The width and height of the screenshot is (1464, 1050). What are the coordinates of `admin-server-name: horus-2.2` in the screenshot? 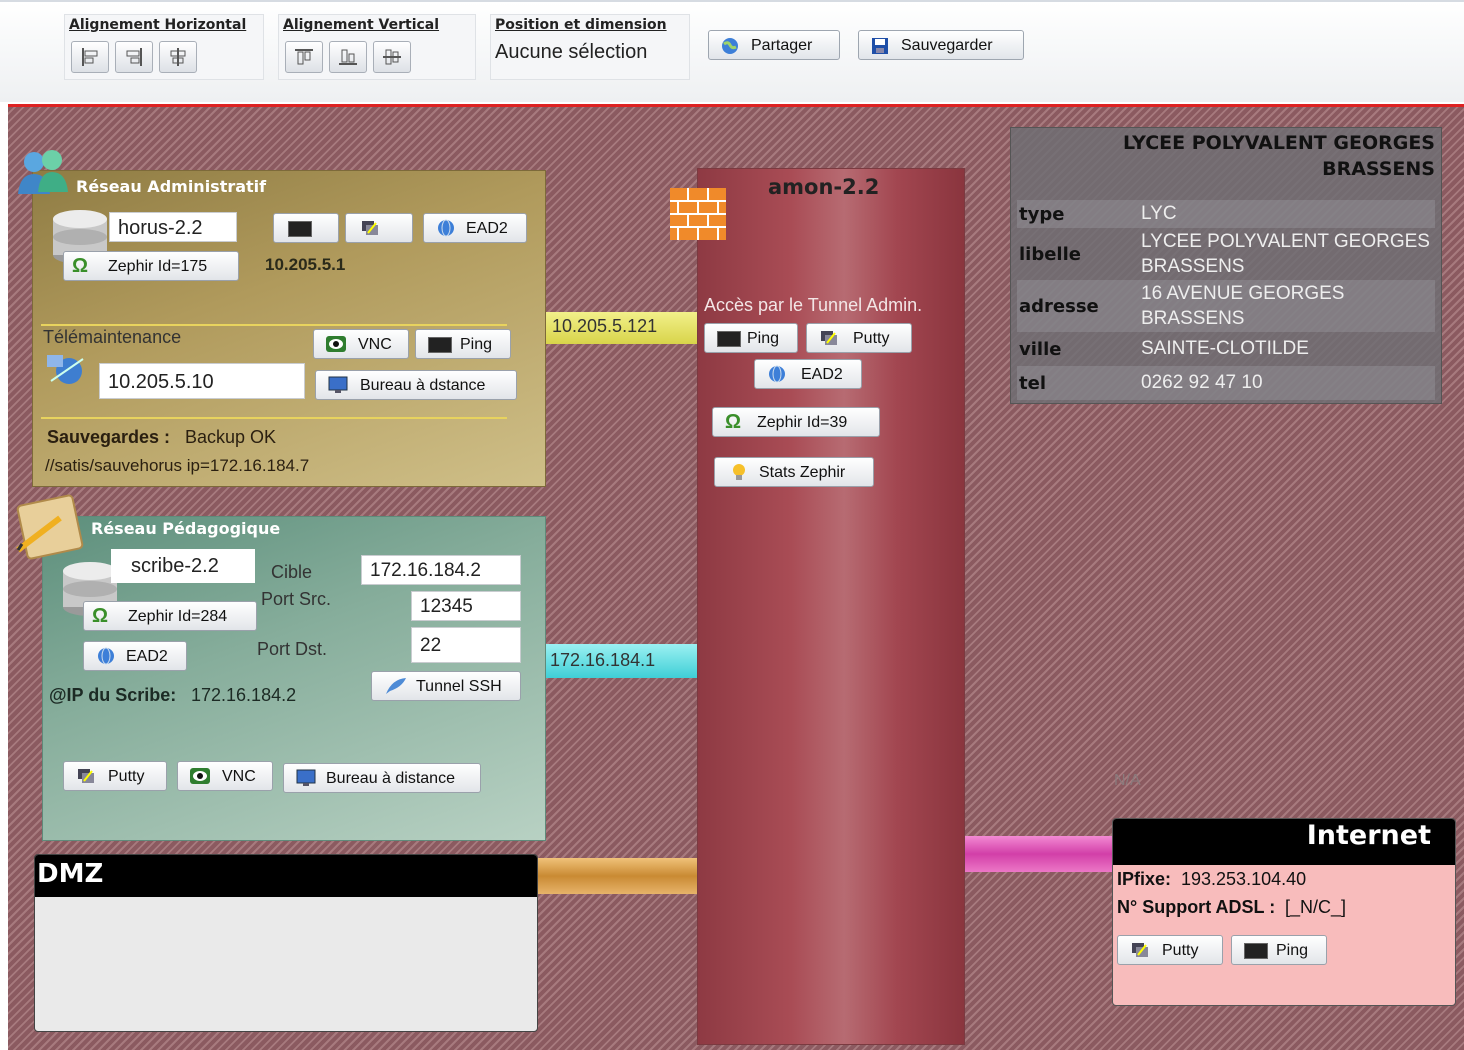 It's located at (173, 227).